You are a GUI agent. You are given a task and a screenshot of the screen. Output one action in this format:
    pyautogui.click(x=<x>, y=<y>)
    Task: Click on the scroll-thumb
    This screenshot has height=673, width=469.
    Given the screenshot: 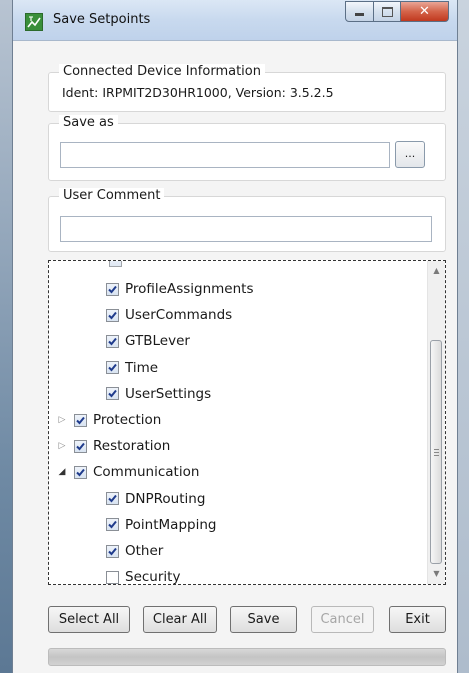 What is the action you would take?
    pyautogui.click(x=436, y=452)
    